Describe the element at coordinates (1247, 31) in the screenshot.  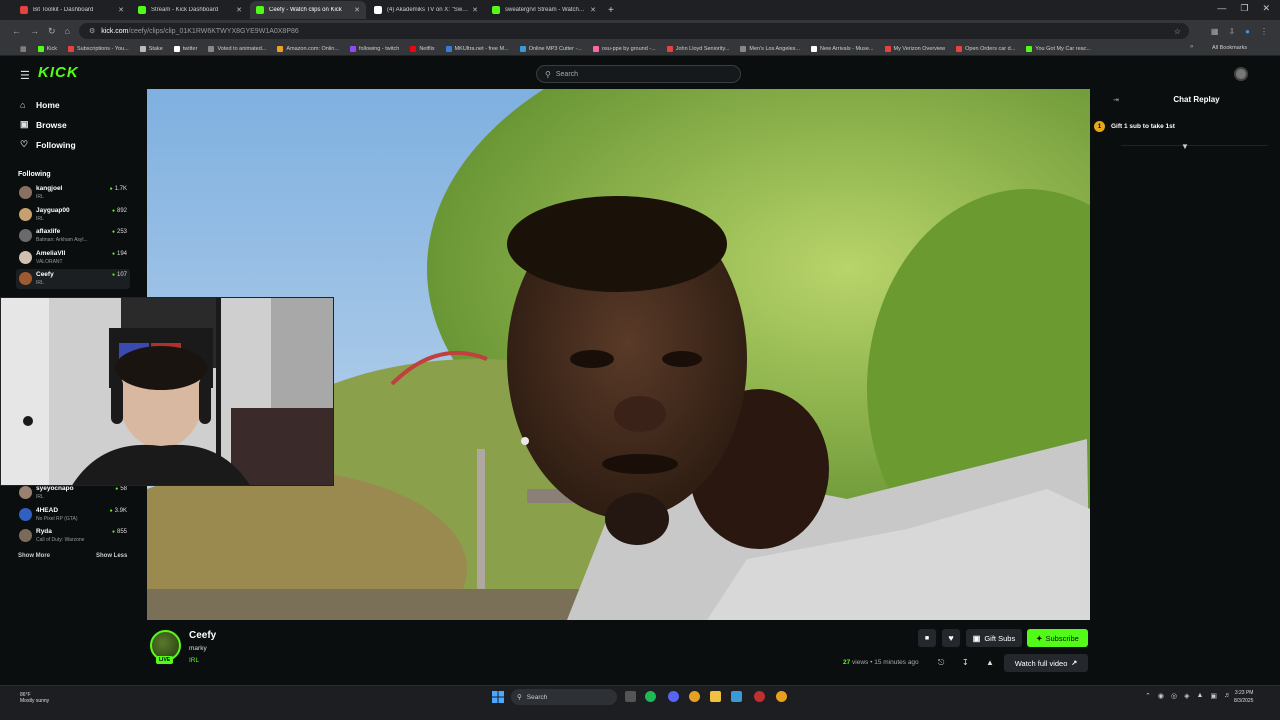
I see `profile-browser-icon: ●` at that location.